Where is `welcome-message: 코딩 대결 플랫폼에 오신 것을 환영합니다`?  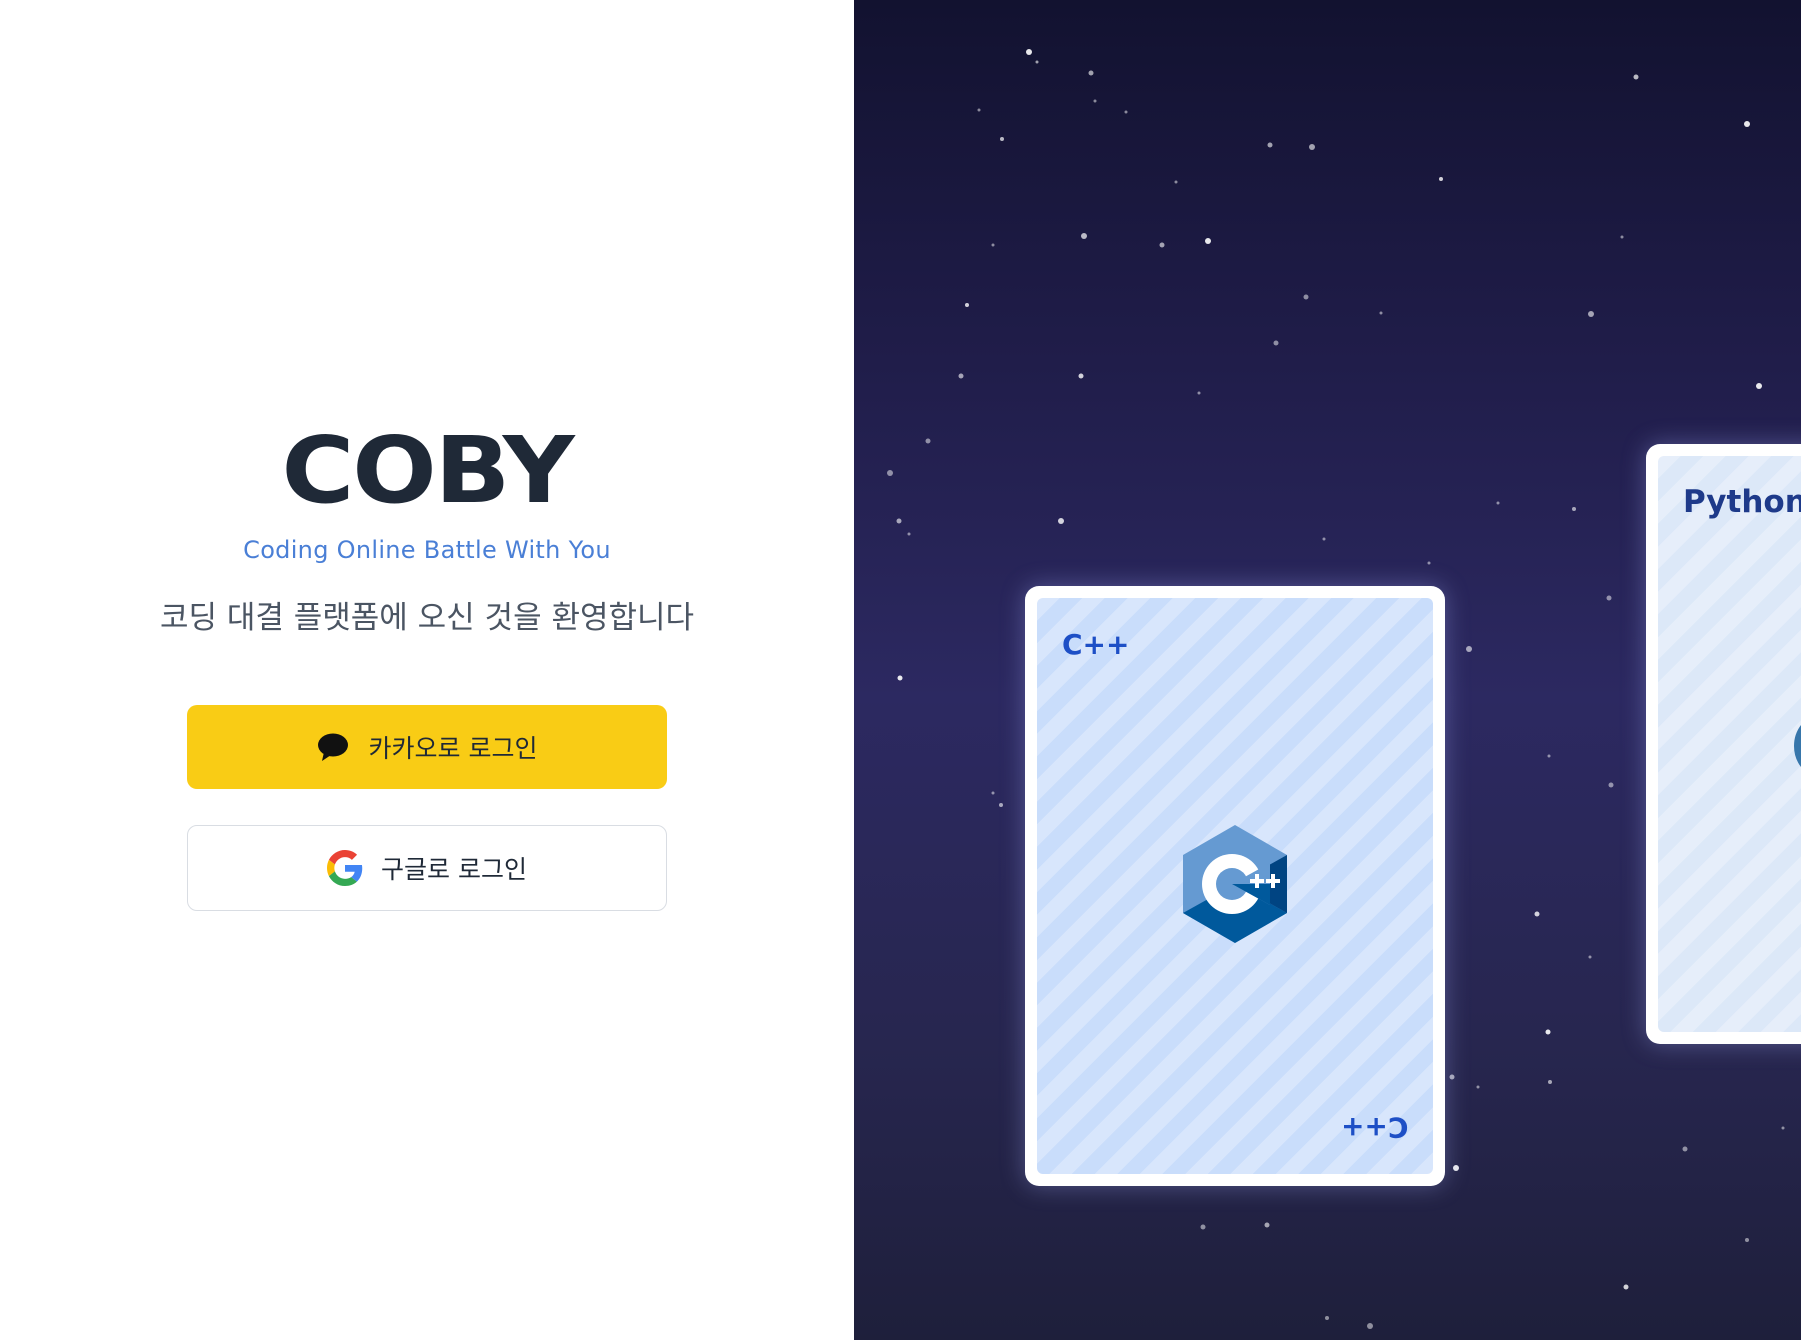 welcome-message: 코딩 대결 플랫폼에 오신 것을 환영합니다 is located at coordinates (427, 618).